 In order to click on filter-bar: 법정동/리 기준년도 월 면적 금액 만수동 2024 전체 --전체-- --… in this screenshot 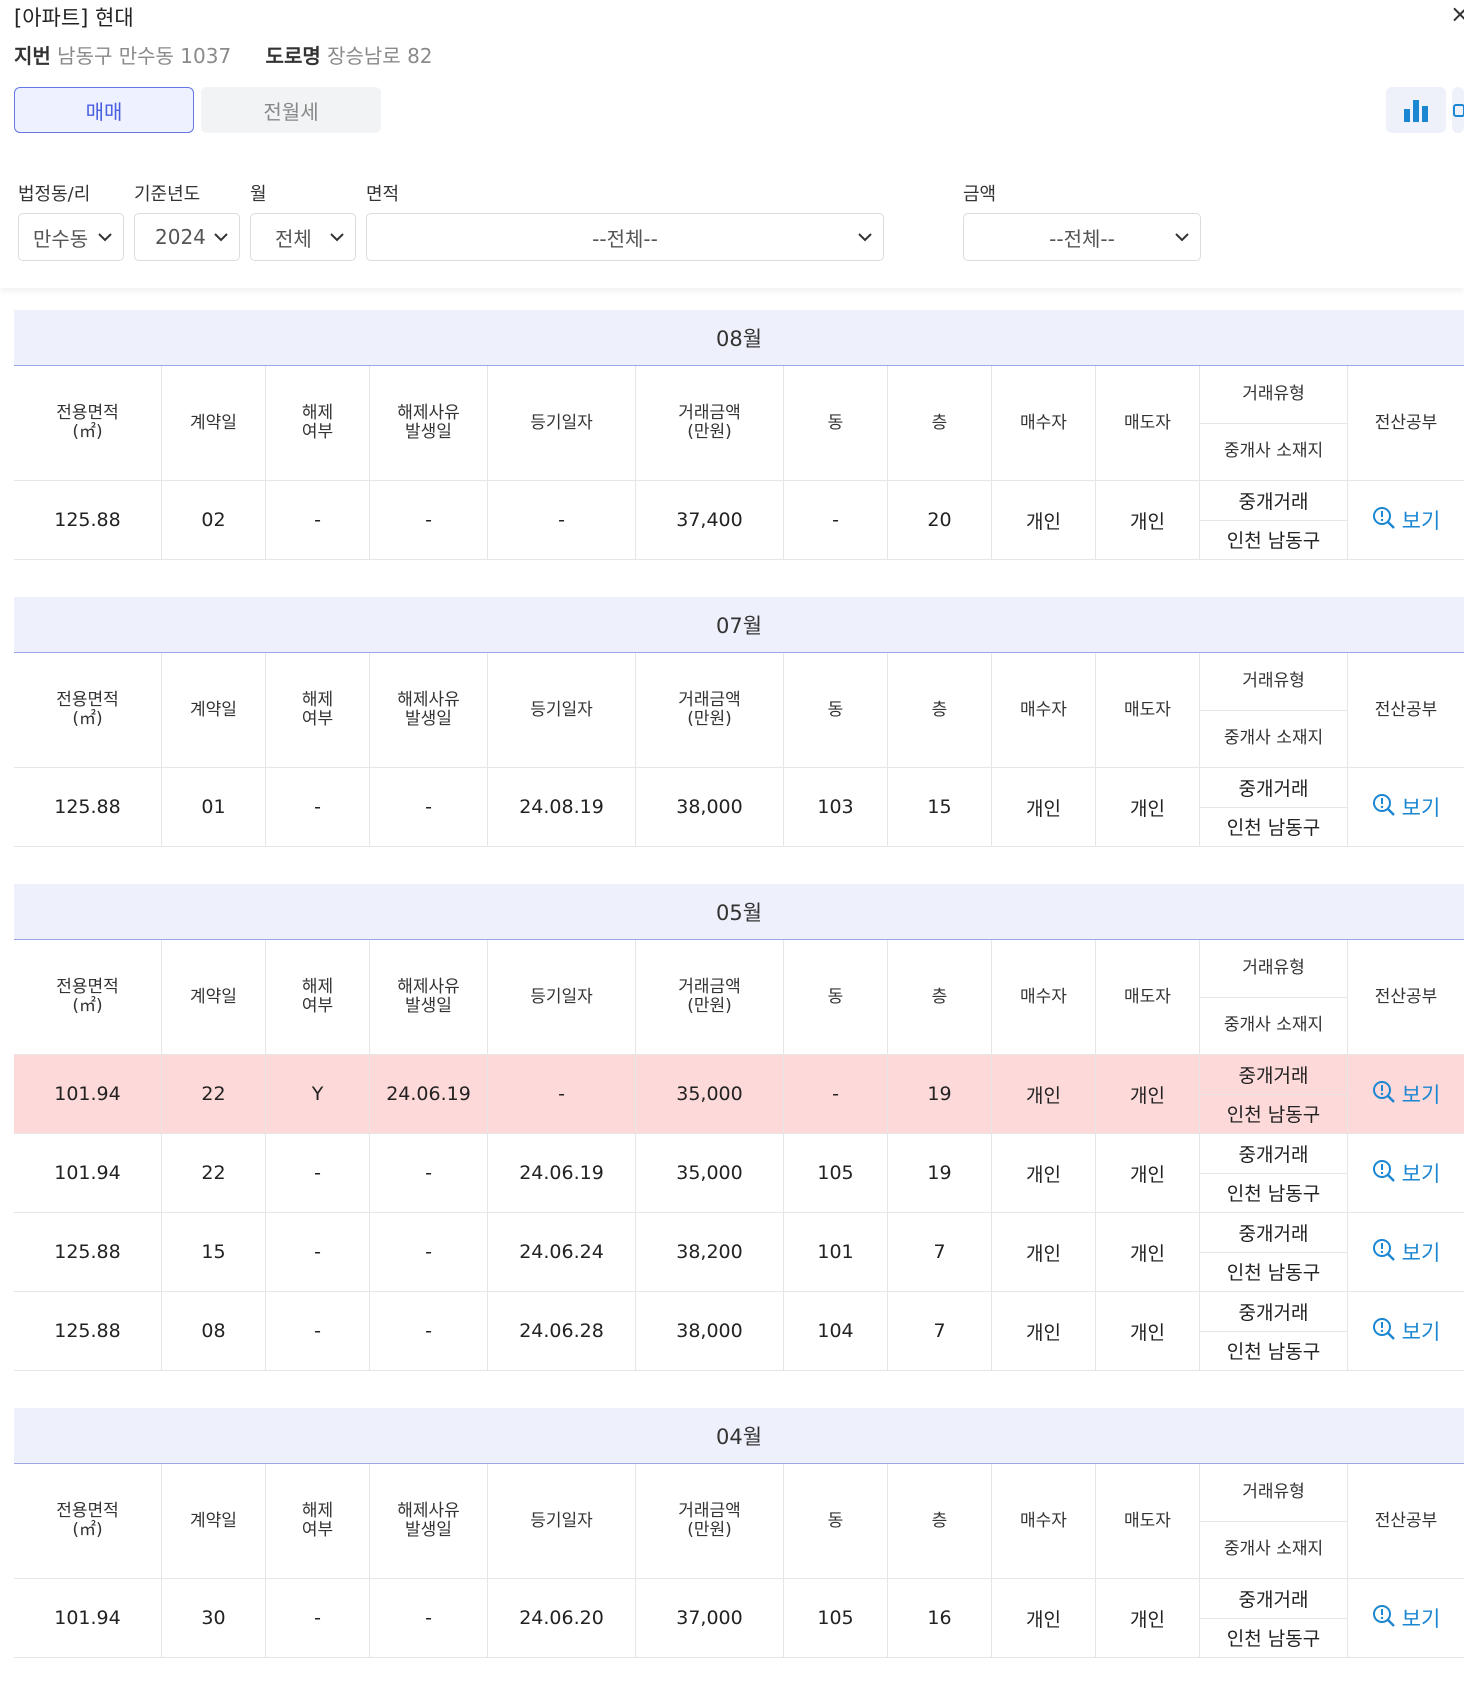, I will do `click(732, 223)`.